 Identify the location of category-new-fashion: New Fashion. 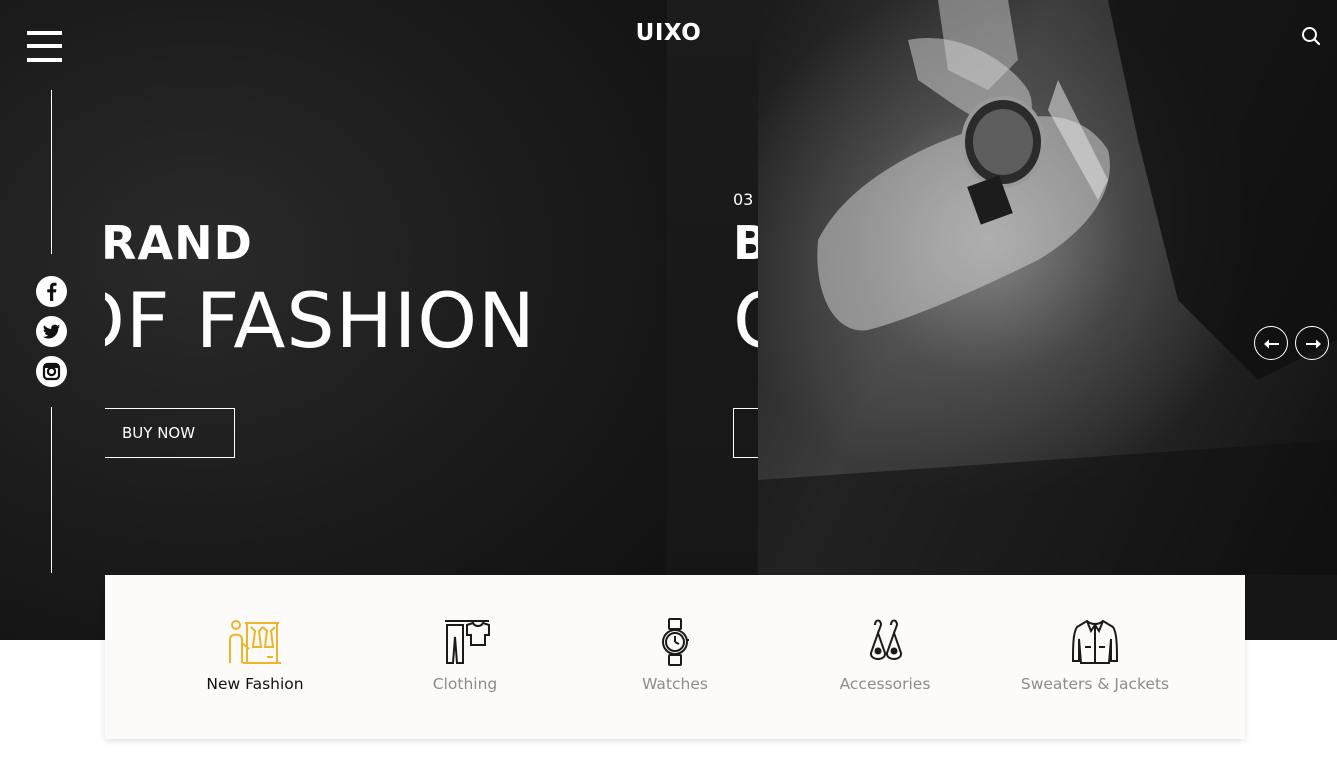
(255, 662).